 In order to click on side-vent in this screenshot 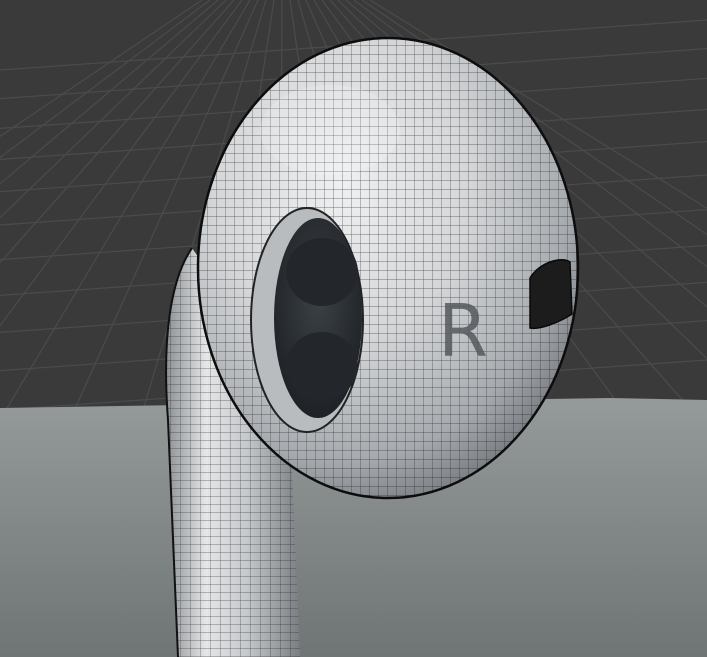, I will do `click(551, 294)`.